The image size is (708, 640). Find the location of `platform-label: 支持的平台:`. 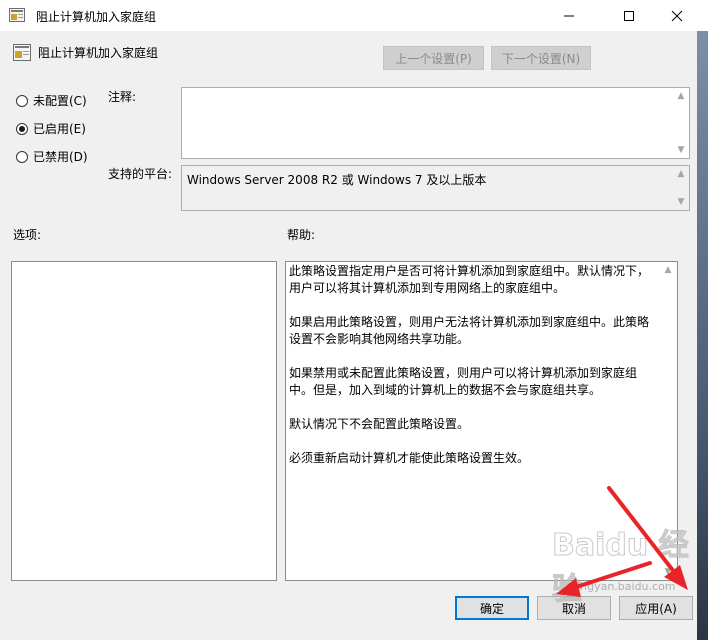

platform-label: 支持的平台: is located at coordinates (140, 174).